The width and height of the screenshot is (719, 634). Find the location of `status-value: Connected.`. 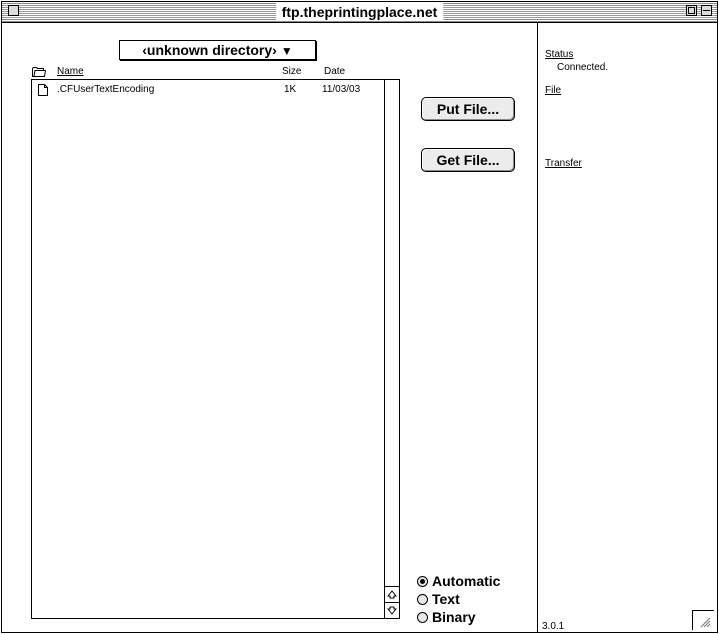

status-value: Connected. is located at coordinates (583, 67).